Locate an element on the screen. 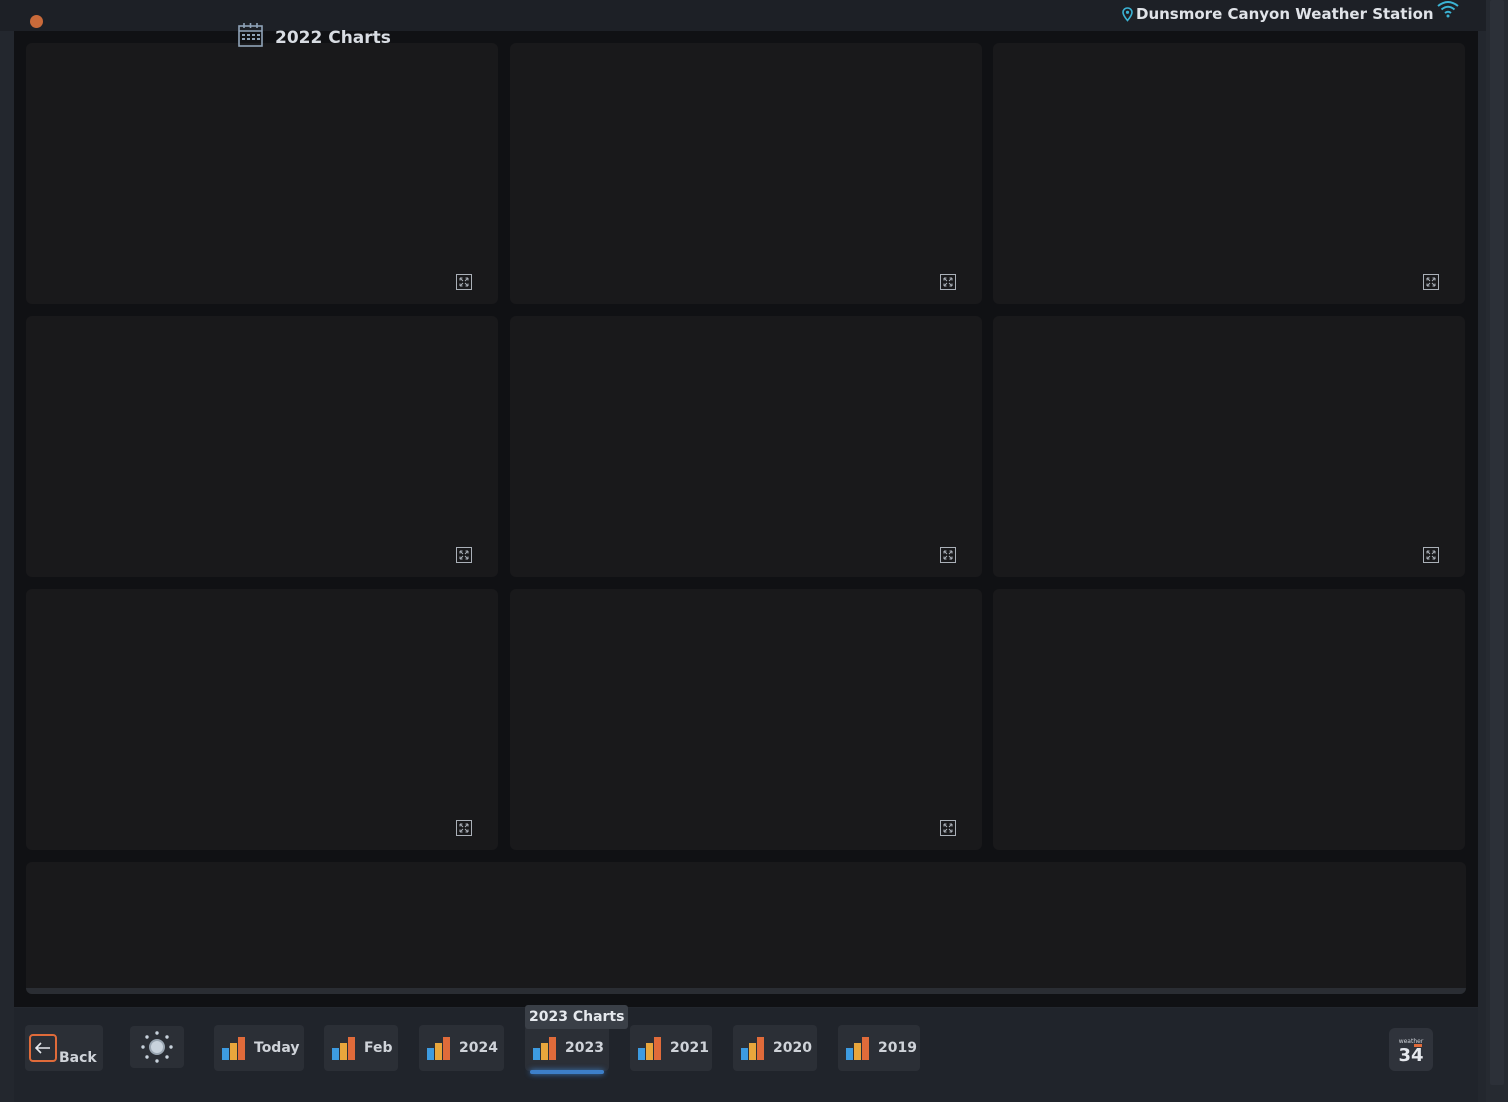 Image resolution: width=1508 pixels, height=1102 pixels. back-button: Back is located at coordinates (64, 1048).